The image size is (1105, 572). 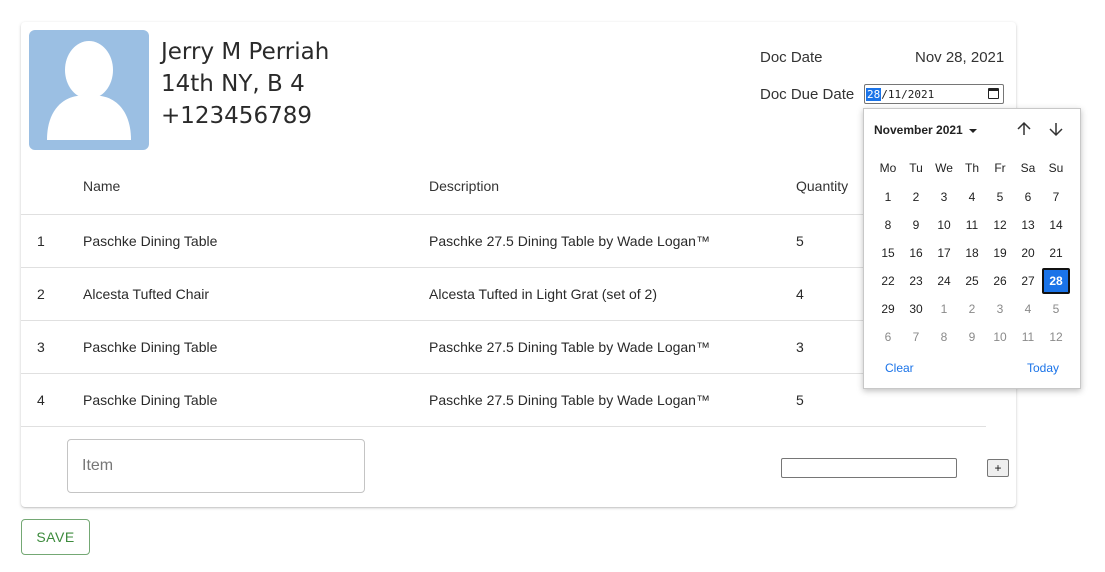 I want to click on header-quantity: Quantity, so click(x=822, y=185).